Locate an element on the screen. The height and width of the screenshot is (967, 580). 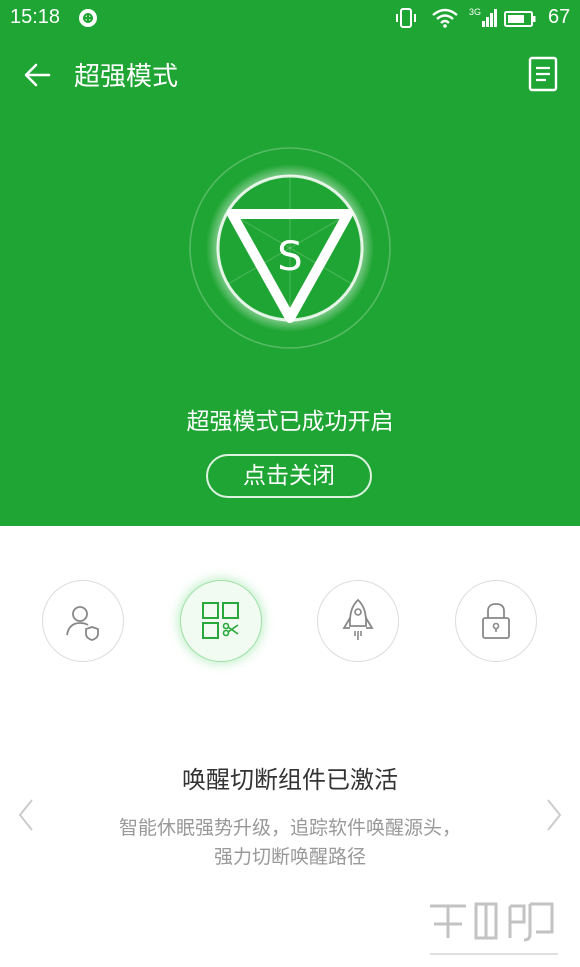
cellular-signal-icon: 3G is located at coordinates (483, 18).